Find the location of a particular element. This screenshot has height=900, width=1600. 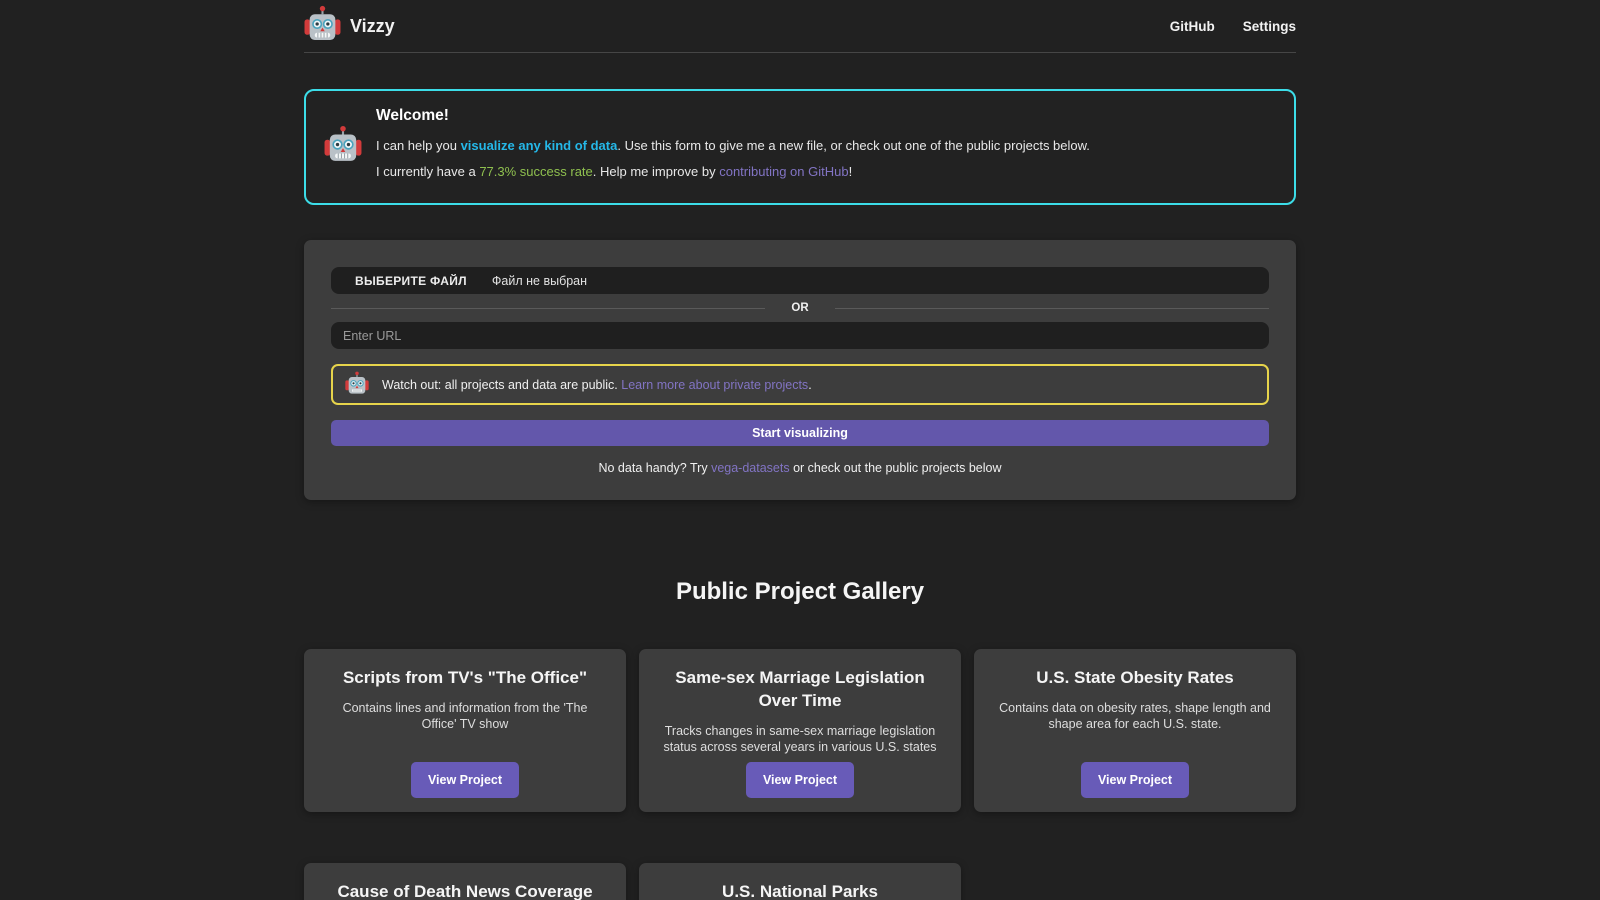

robot-warning-icon is located at coordinates (357, 384).